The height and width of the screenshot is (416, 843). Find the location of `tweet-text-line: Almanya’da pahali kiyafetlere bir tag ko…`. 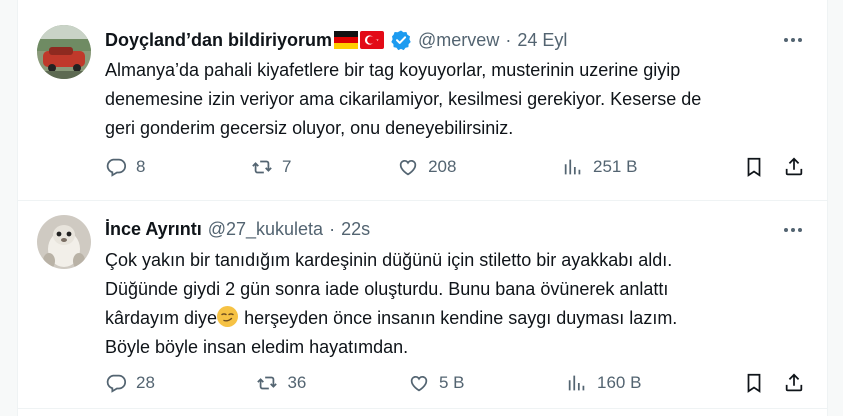

tweet-text-line: Almanya’da pahali kiyafetlere bir tag ko… is located at coordinates (393, 70).